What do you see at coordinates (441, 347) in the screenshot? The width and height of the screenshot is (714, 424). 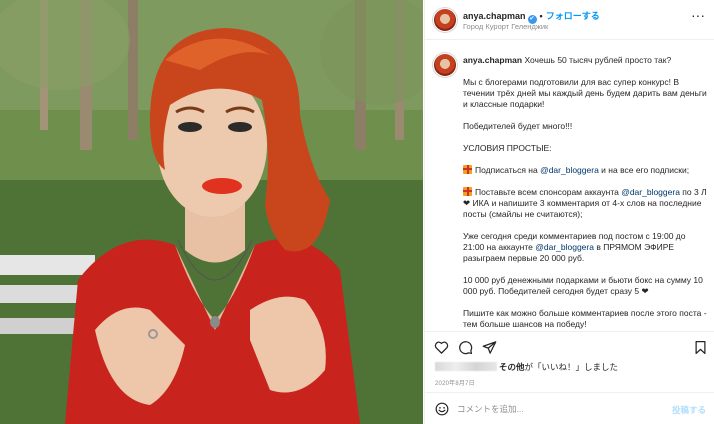 I see `heart-icon` at bounding box center [441, 347].